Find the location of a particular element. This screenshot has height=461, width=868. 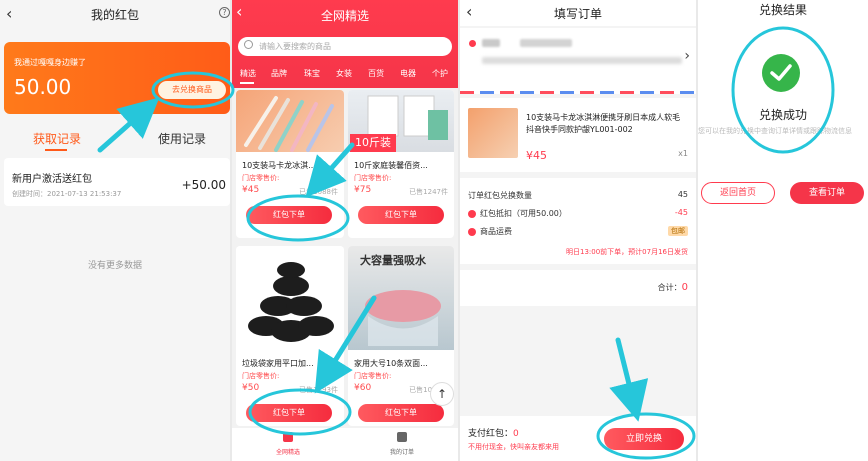

balance-card: 我通过嘎嘎身边赚了 50.00 is located at coordinates (117, 78).